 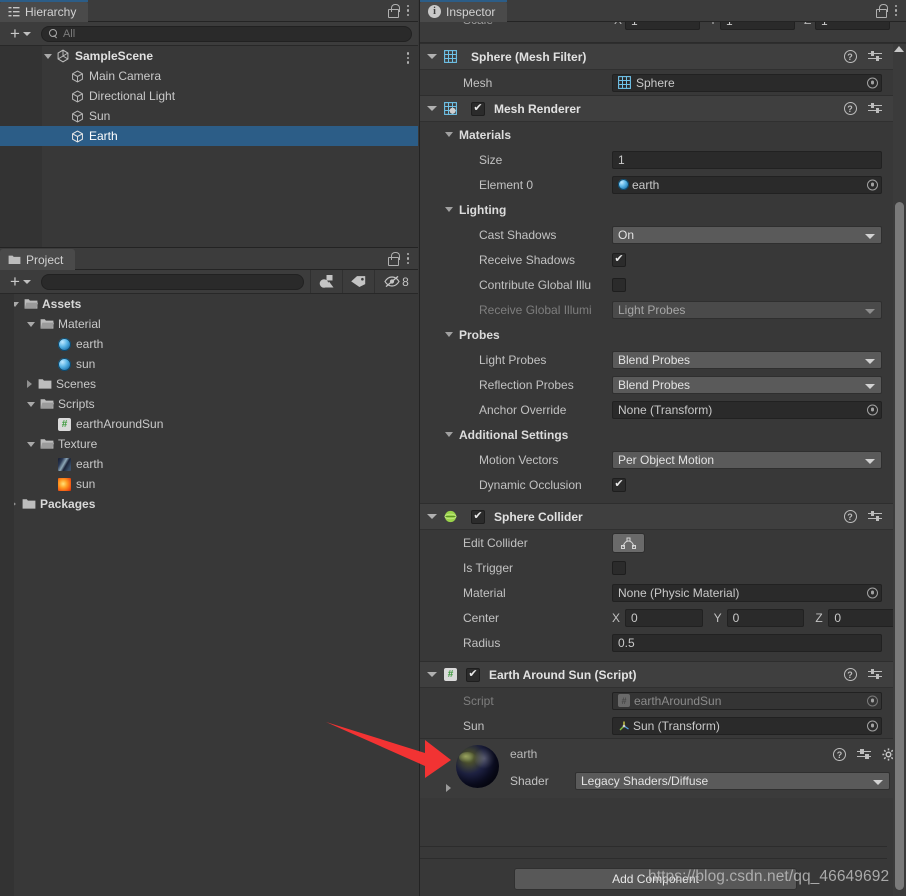 What do you see at coordinates (326, 281) in the screenshot?
I see `filter-by-type-button` at bounding box center [326, 281].